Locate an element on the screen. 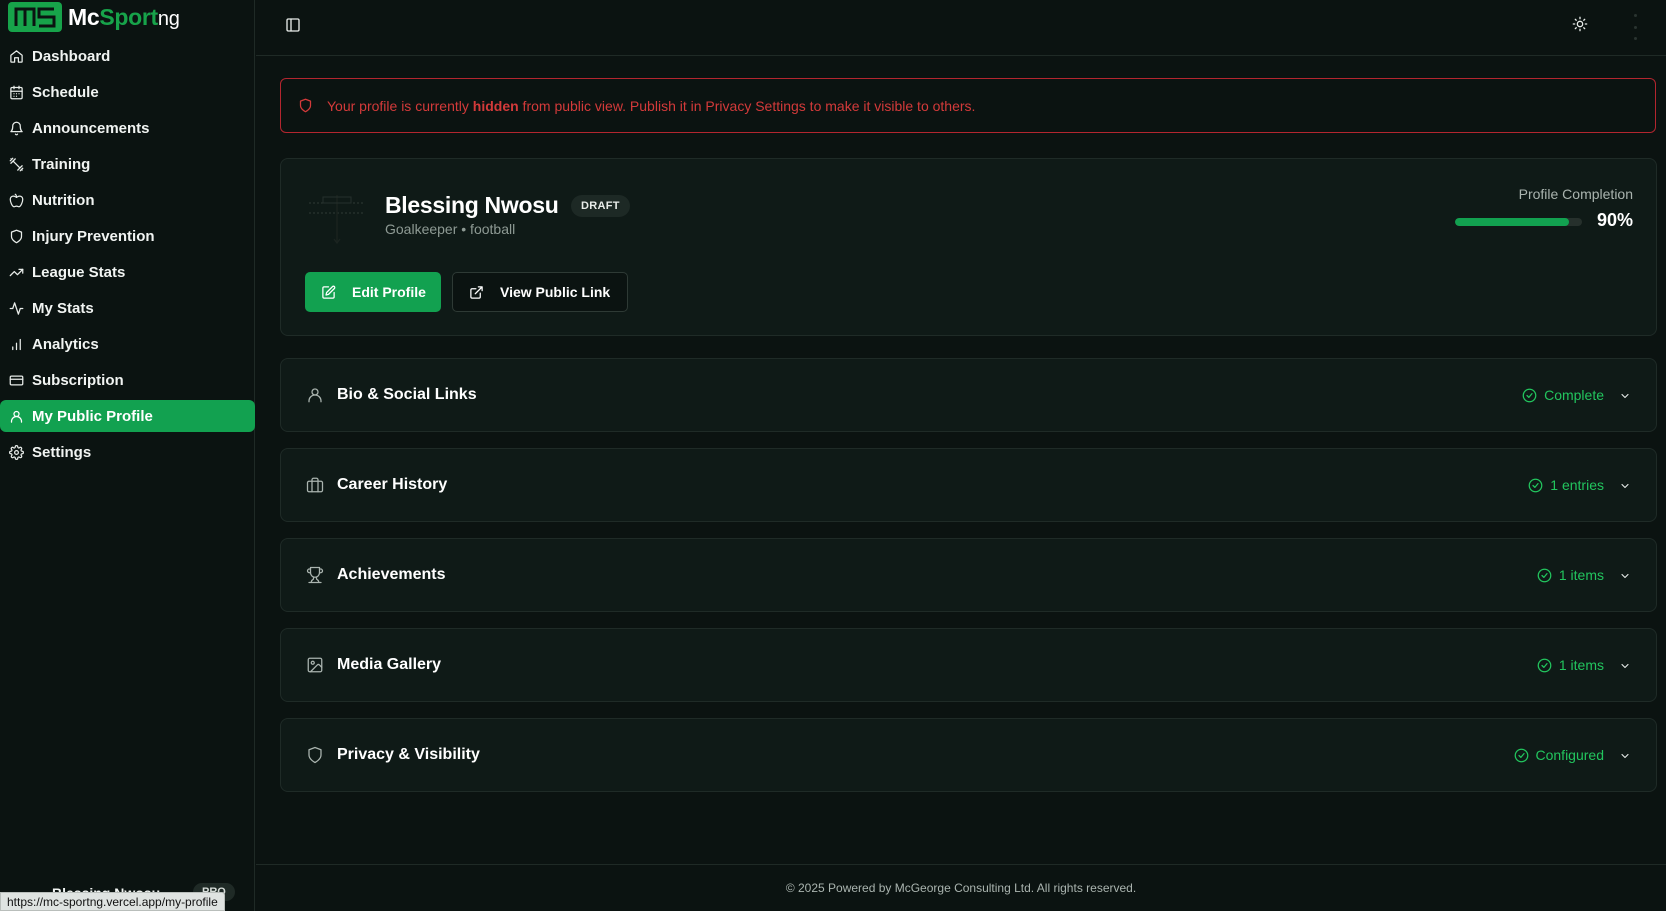 Image resolution: width=1666 pixels, height=911 pixels. view-public-link-button: View Public Link is located at coordinates (540, 292).